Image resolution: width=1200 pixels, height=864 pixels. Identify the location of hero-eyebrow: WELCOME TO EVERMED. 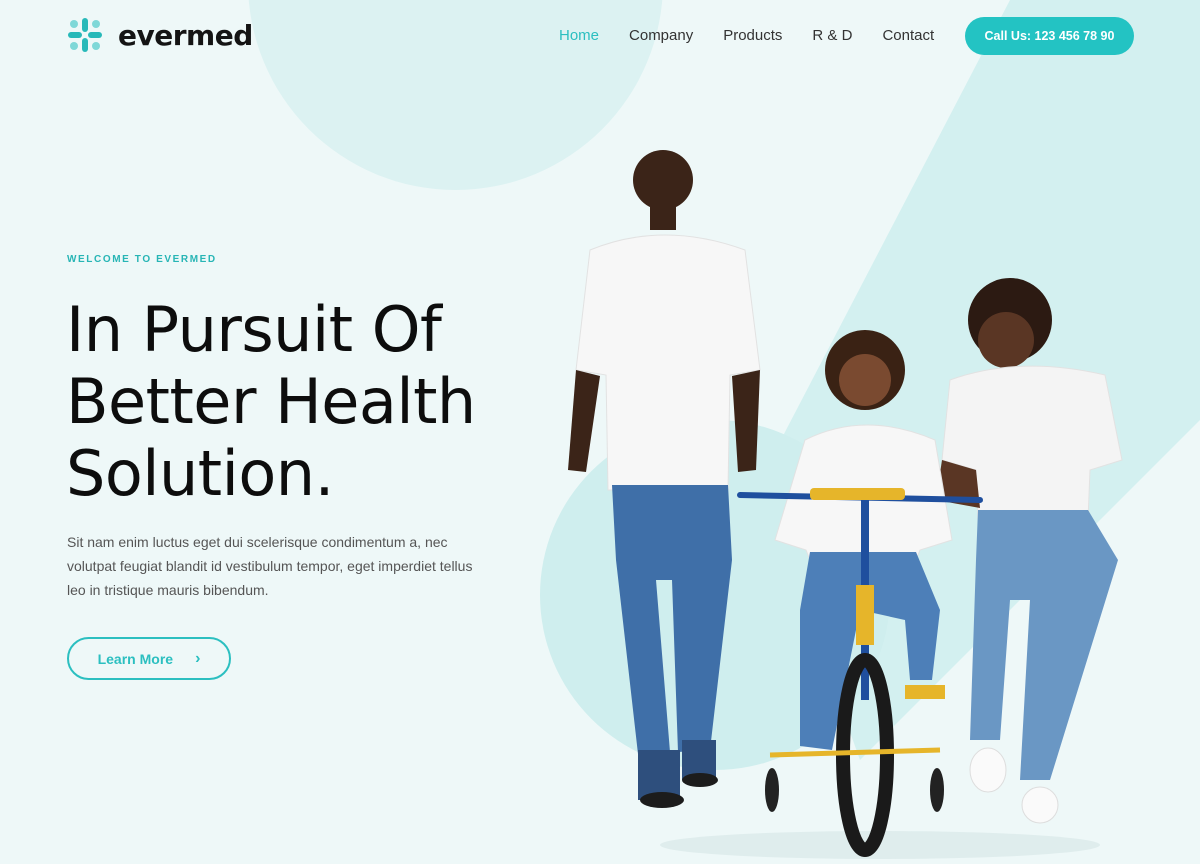
(142, 259).